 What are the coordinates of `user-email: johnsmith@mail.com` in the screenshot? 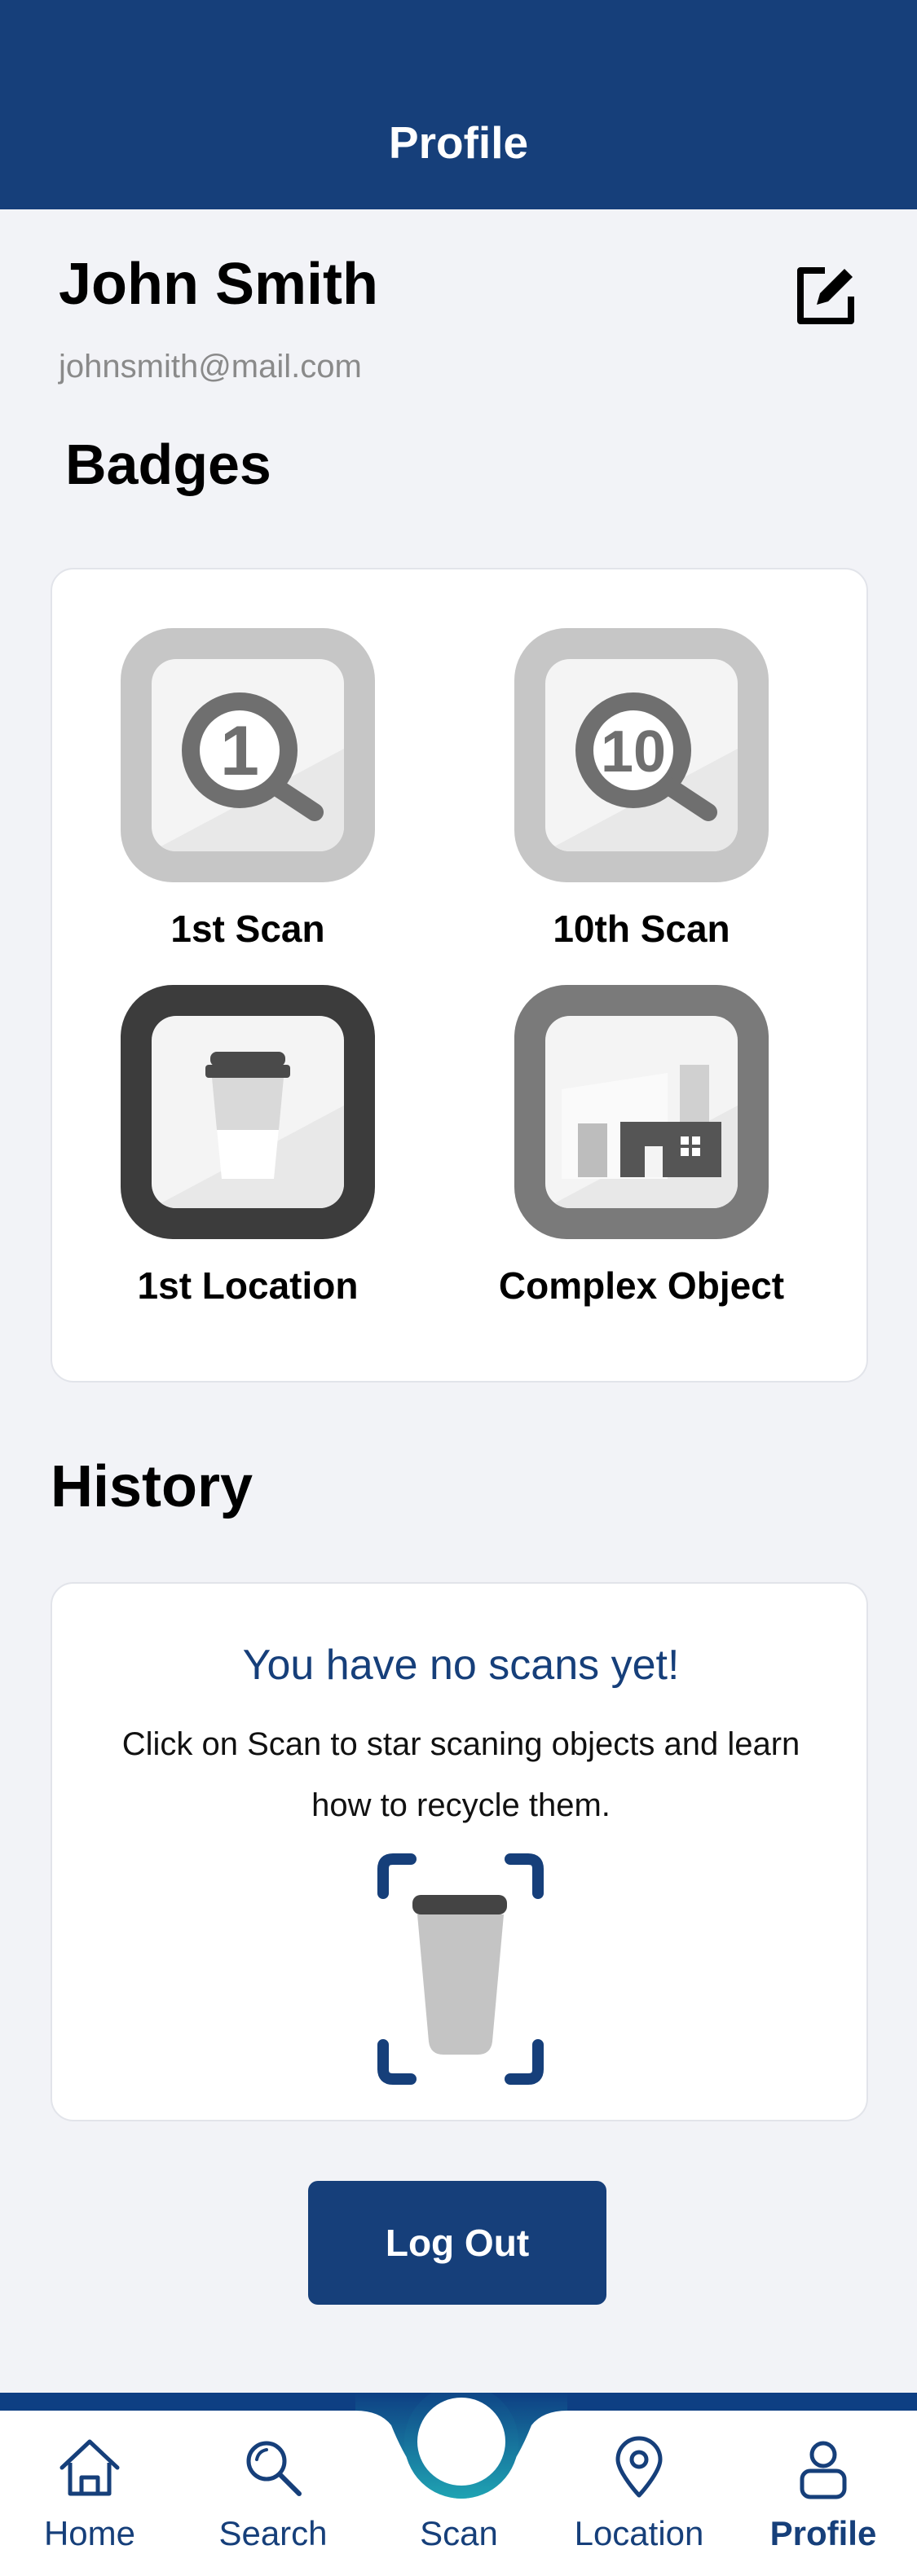 It's located at (210, 367).